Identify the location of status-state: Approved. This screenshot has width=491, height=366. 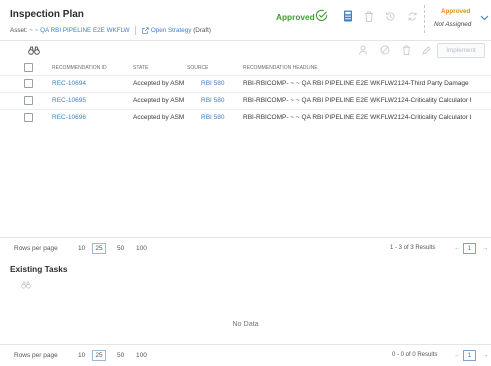
(455, 11).